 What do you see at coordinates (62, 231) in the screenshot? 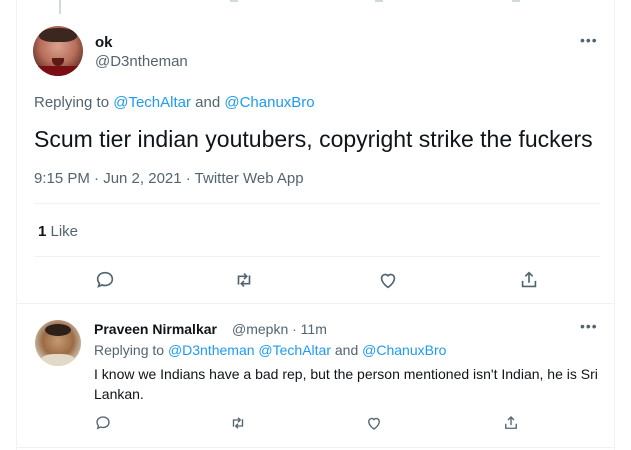
I see `likes-label: Like` at bounding box center [62, 231].